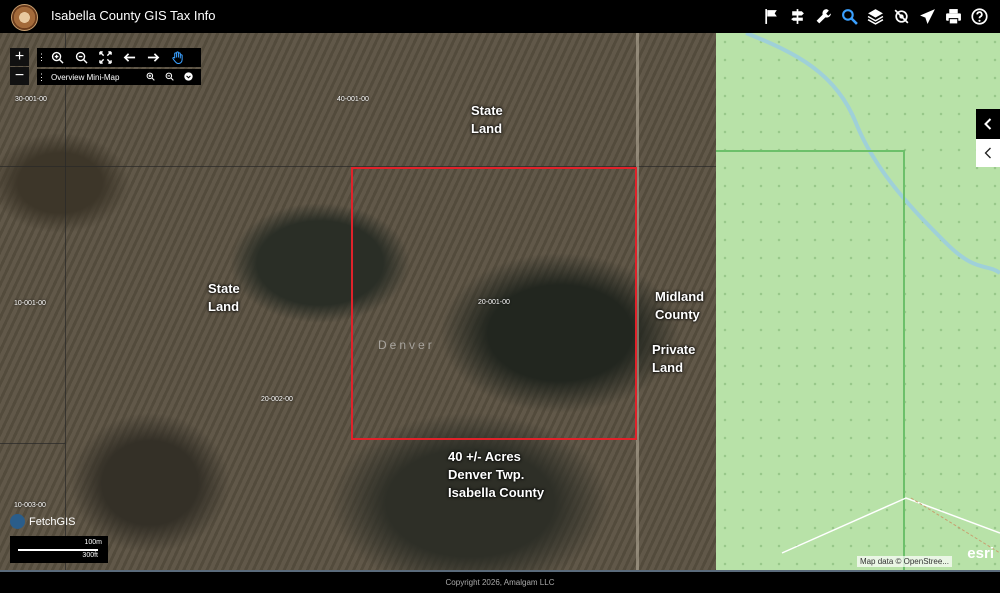 The image size is (1000, 593). Describe the element at coordinates (823, 16) in the screenshot. I see `wrench-icon` at that location.